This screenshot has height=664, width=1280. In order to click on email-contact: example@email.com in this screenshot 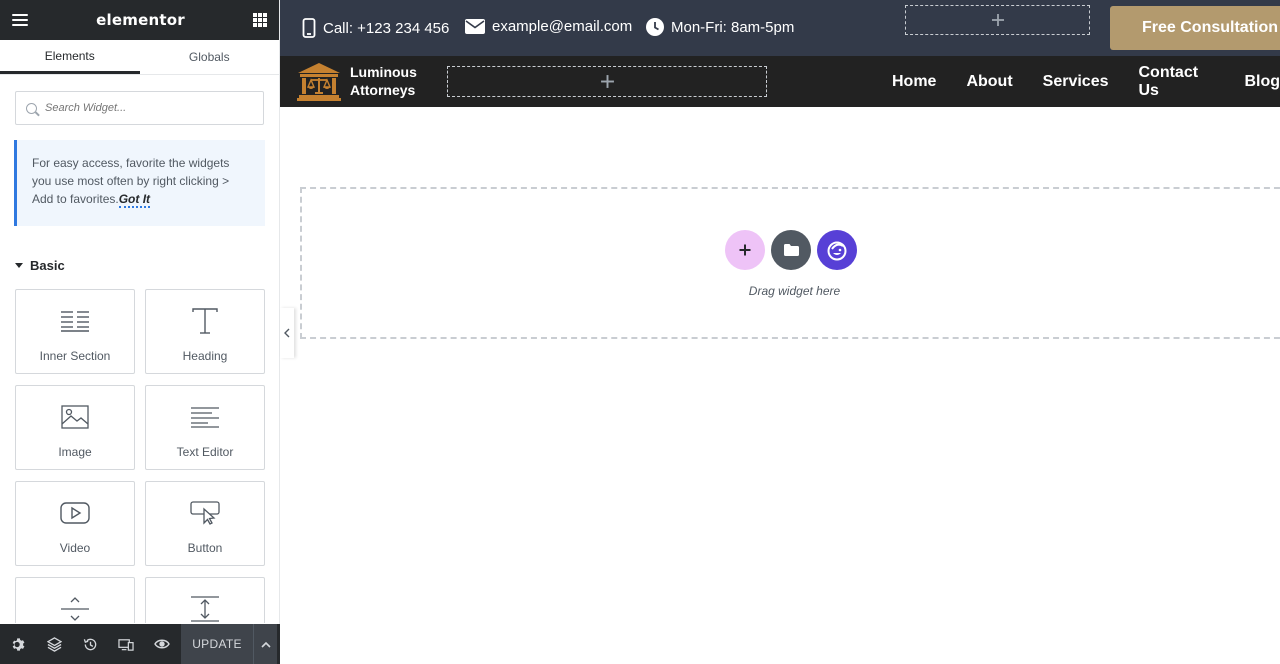, I will do `click(548, 26)`.